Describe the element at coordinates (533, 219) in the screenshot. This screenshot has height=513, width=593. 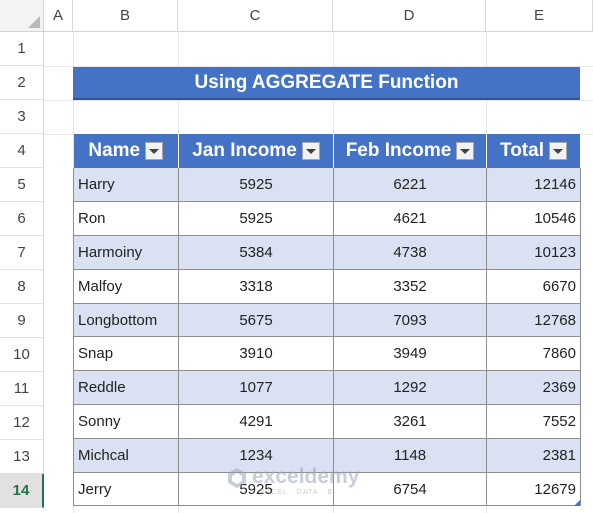
I see `cell-total: 10546` at that location.